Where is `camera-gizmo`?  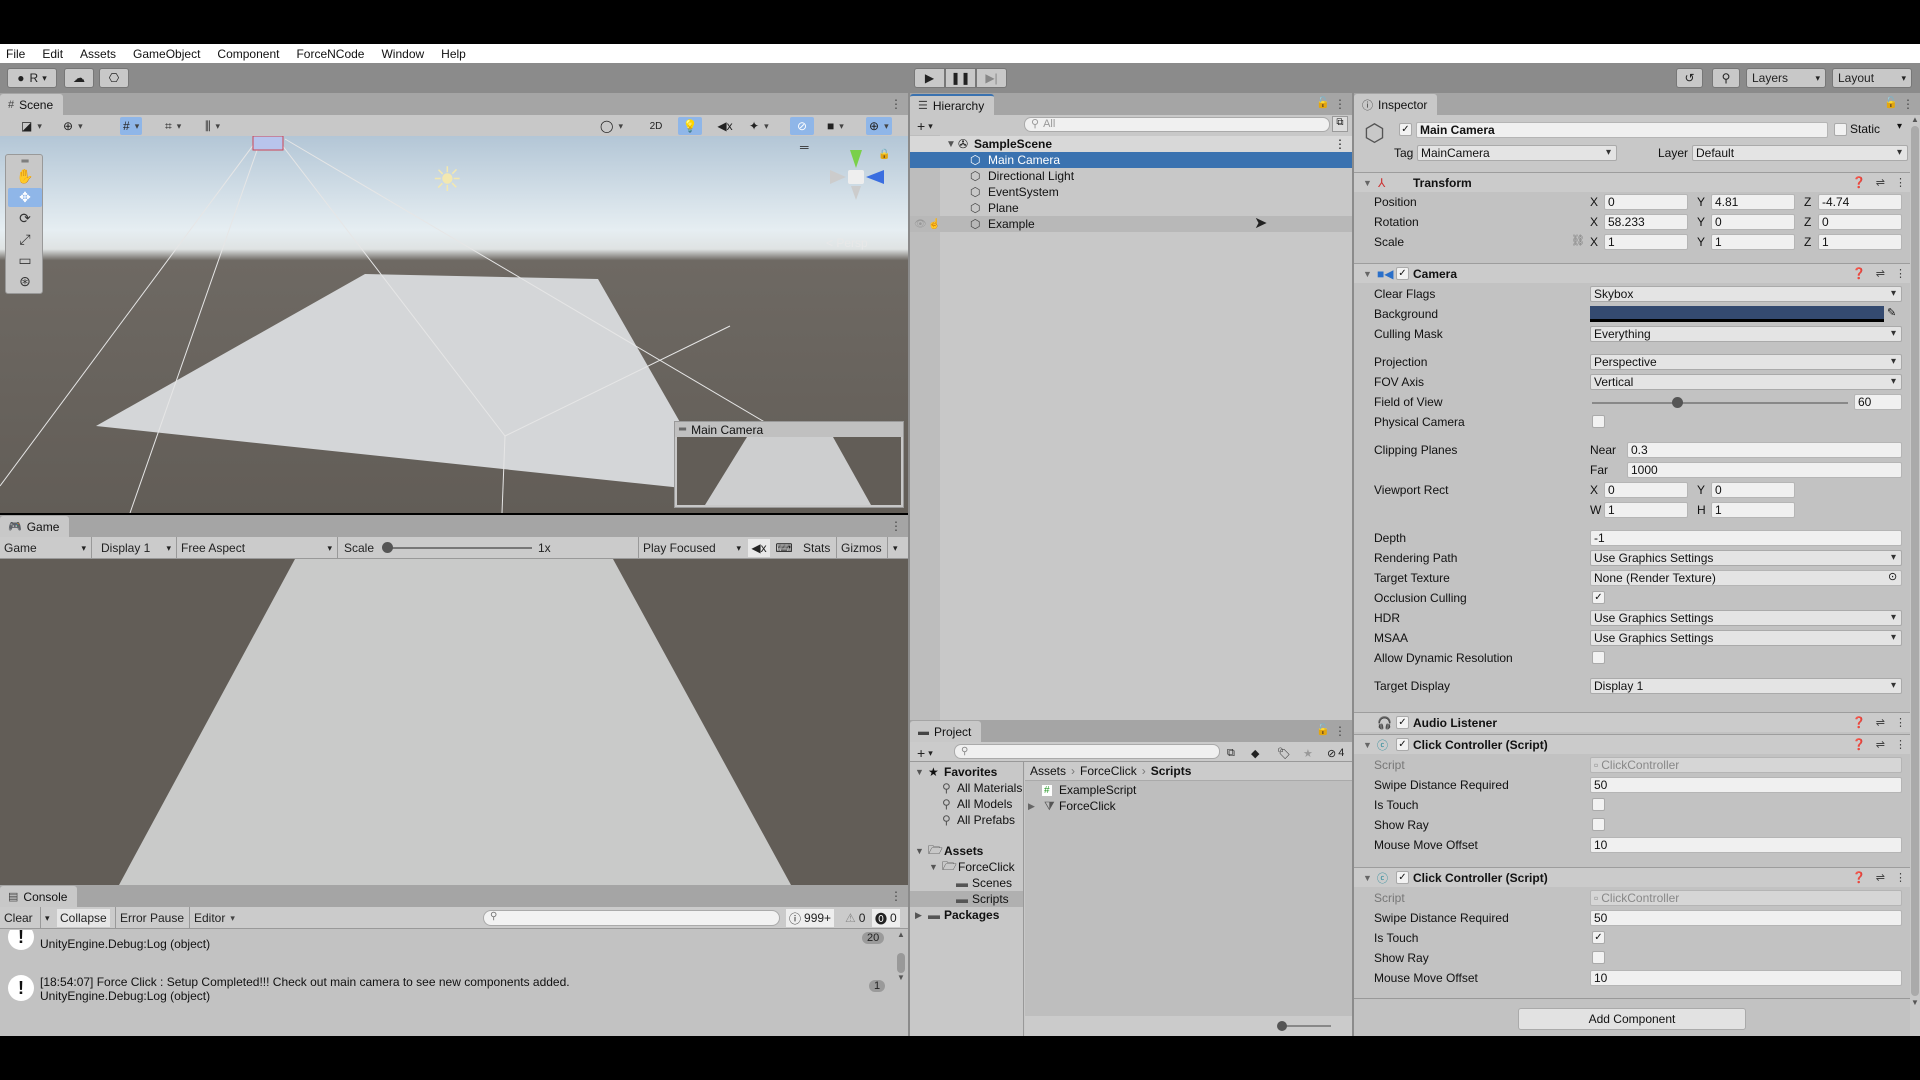
camera-gizmo is located at coordinates (268, 143).